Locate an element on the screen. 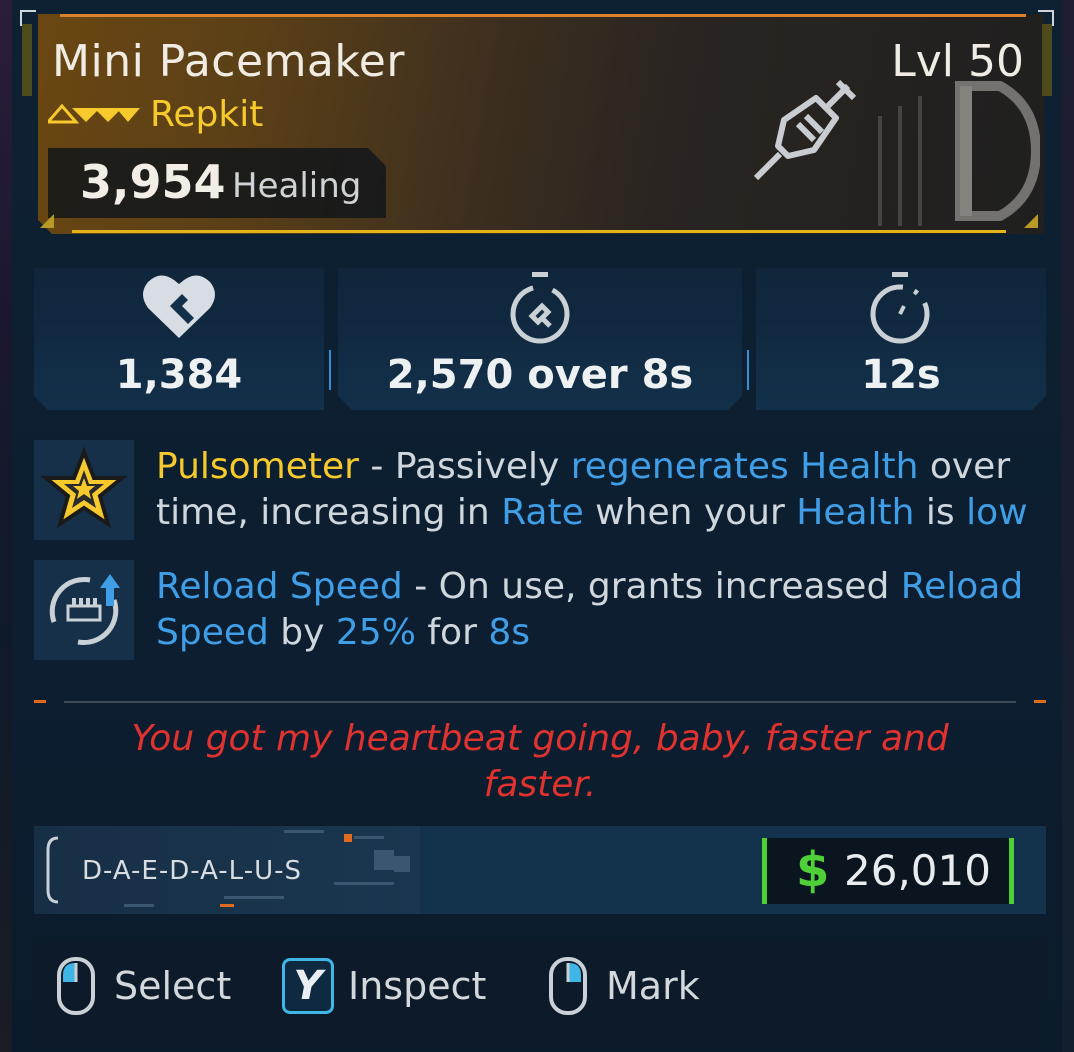 The image size is (1074, 1052). perk-text-segment: is is located at coordinates (940, 512).